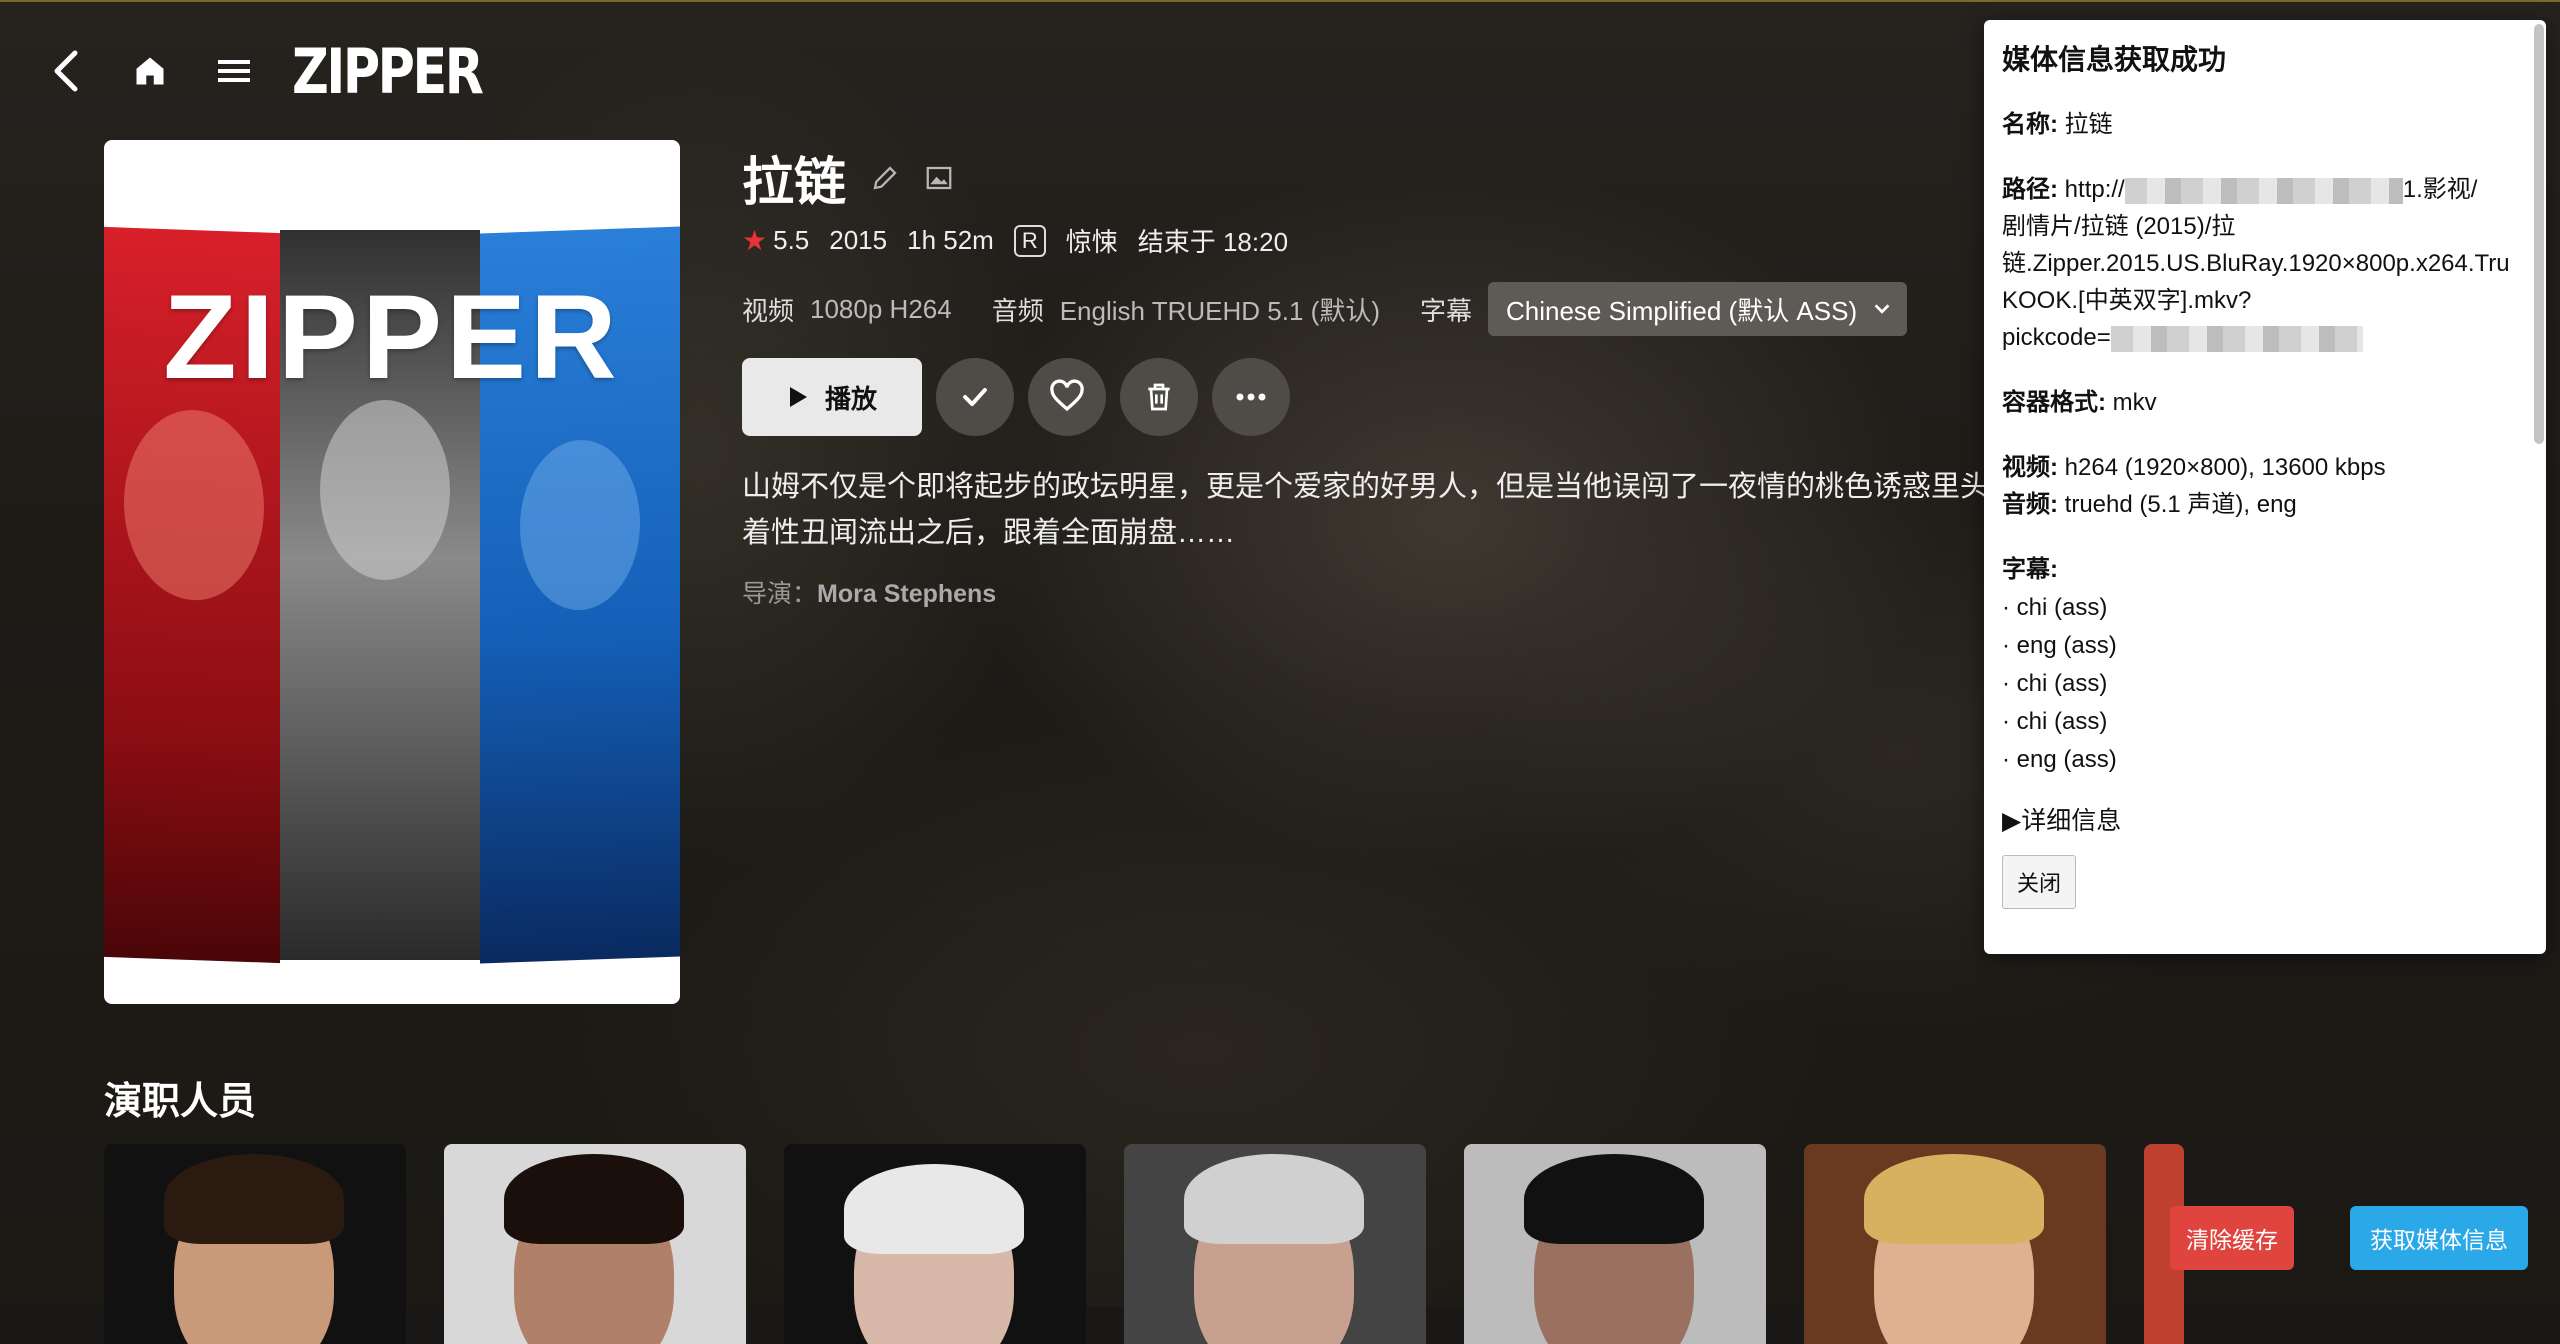 Image resolution: width=2560 pixels, height=1344 pixels. What do you see at coordinates (939, 178) in the screenshot?
I see `image-edit-icon` at bounding box center [939, 178].